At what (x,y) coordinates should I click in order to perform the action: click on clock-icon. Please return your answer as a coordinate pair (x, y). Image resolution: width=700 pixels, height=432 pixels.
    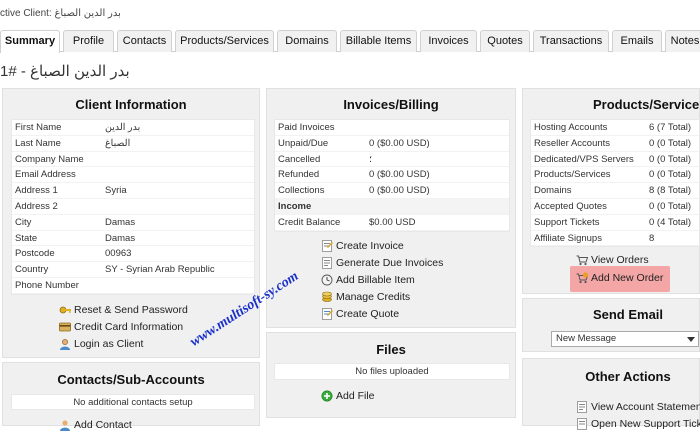
    Looking at the image, I should click on (327, 280).